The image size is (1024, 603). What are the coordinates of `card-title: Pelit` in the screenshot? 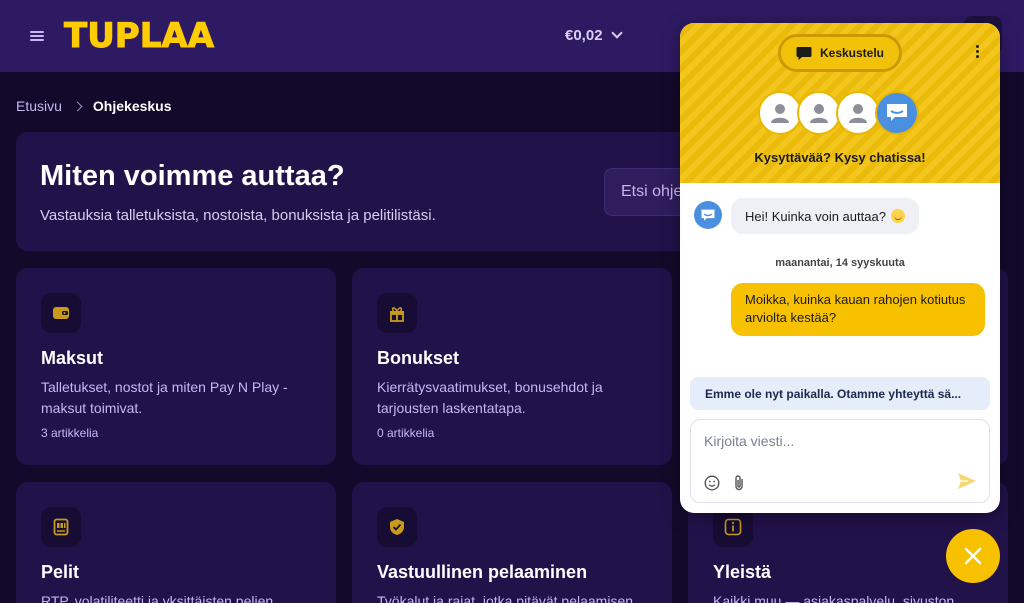 It's located at (60, 572).